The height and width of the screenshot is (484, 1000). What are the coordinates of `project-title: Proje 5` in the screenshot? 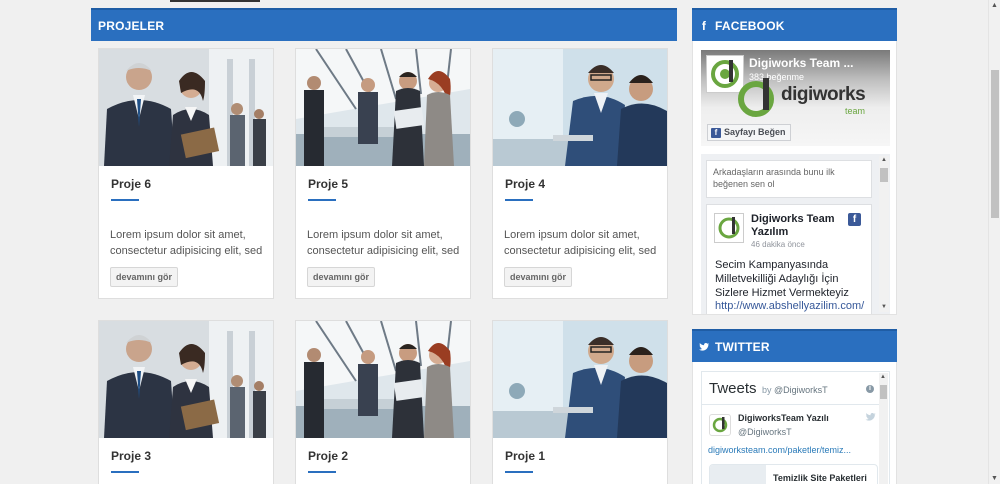 It's located at (328, 184).